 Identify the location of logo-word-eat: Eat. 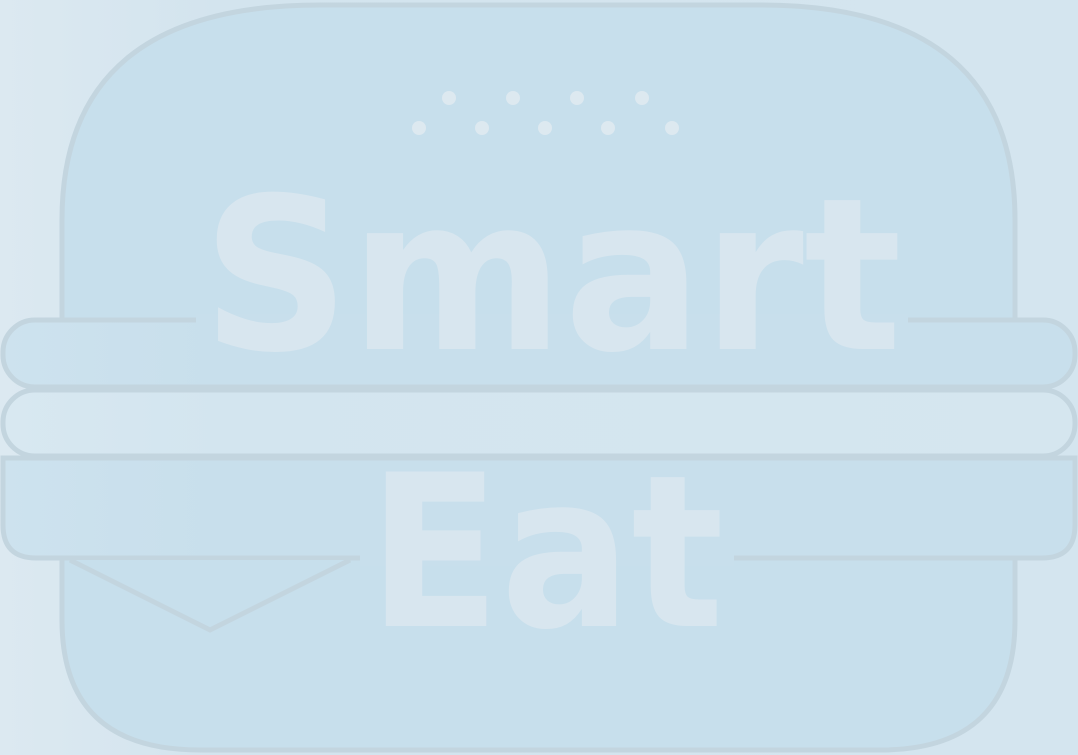
(546, 552).